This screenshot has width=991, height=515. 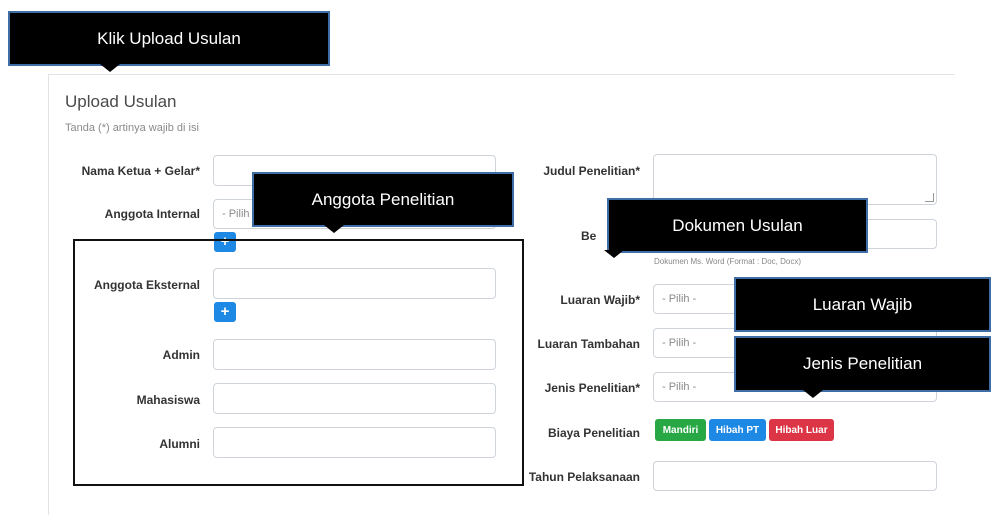 I want to click on required-note: Tanda (*) artinya wajib di isi, so click(x=132, y=128).